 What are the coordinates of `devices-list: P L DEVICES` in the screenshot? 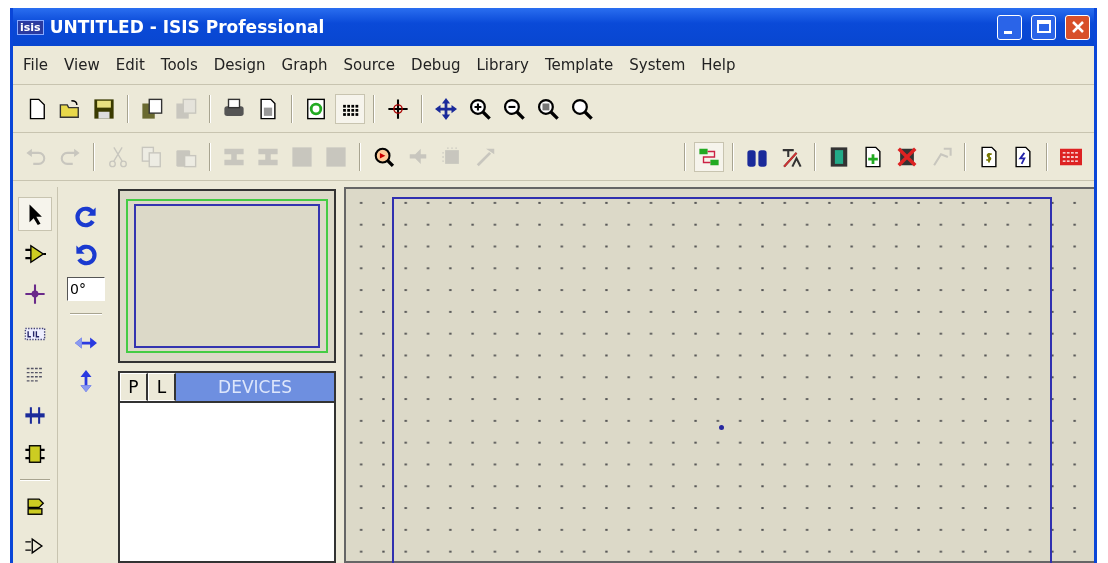 It's located at (227, 467).